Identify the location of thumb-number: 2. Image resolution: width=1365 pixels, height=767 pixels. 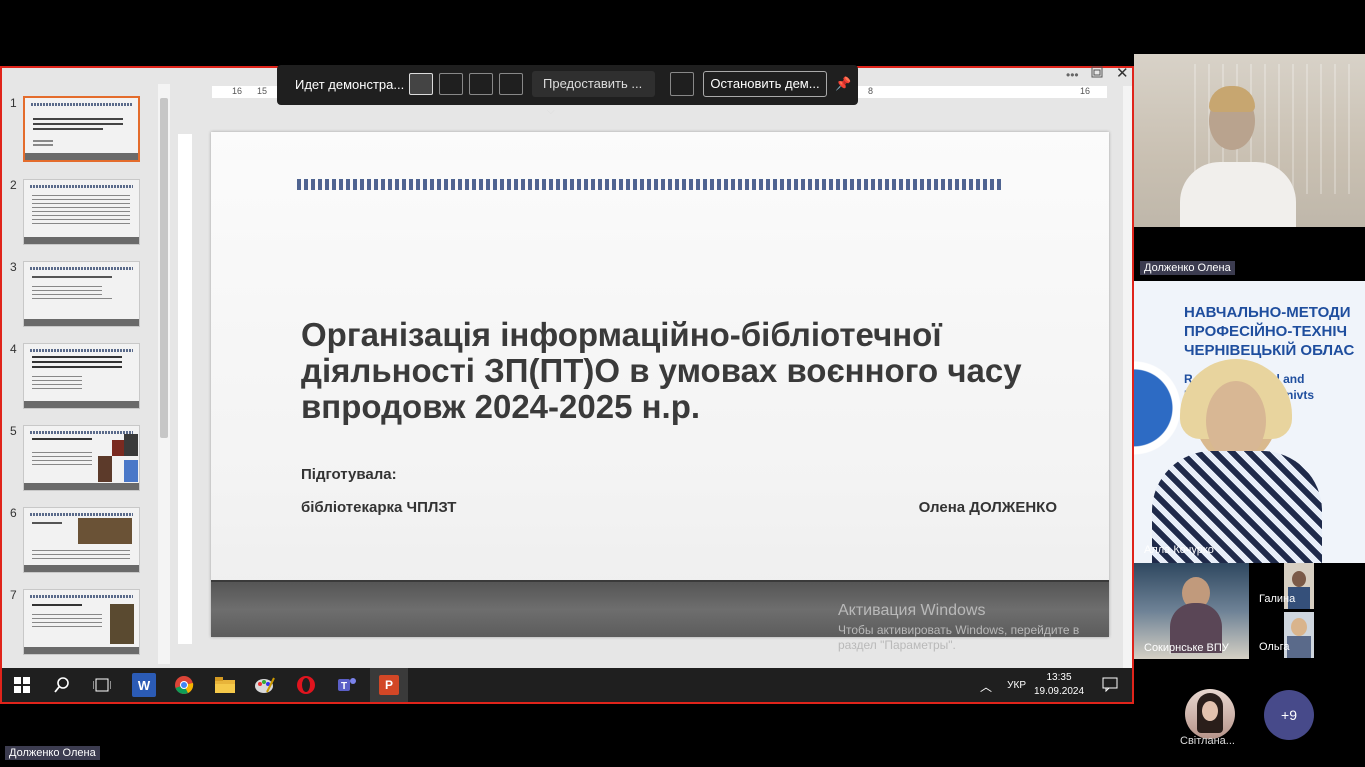
(13, 185).